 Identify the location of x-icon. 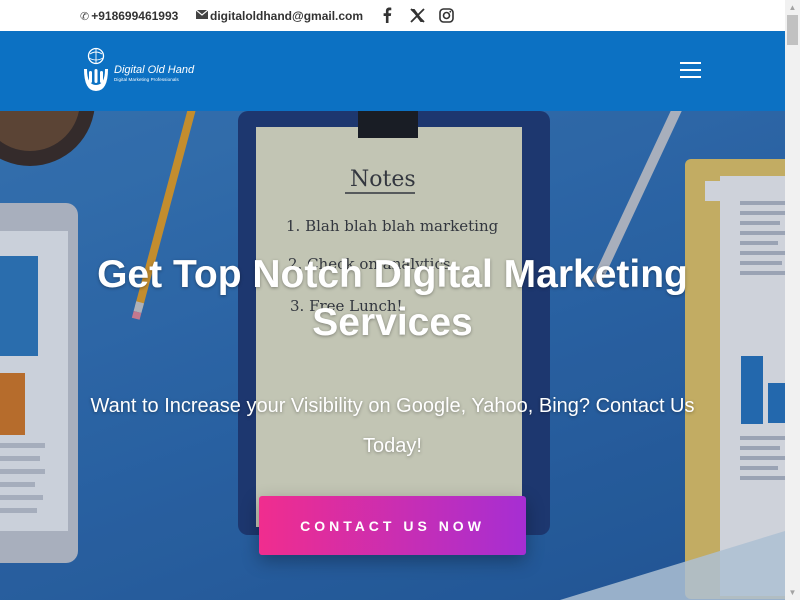
(417, 15).